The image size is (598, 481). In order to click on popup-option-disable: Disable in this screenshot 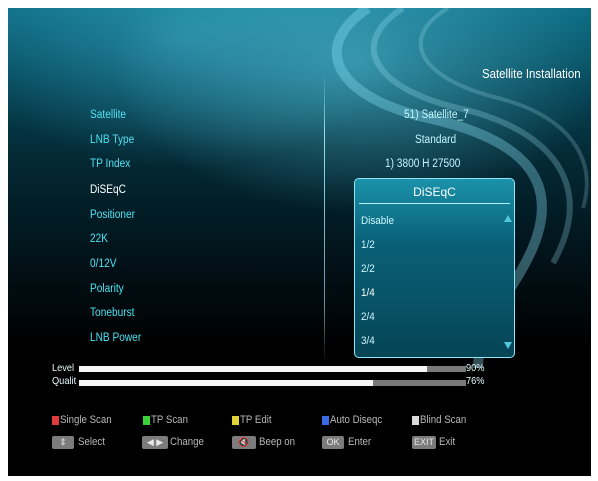, I will do `click(377, 221)`.